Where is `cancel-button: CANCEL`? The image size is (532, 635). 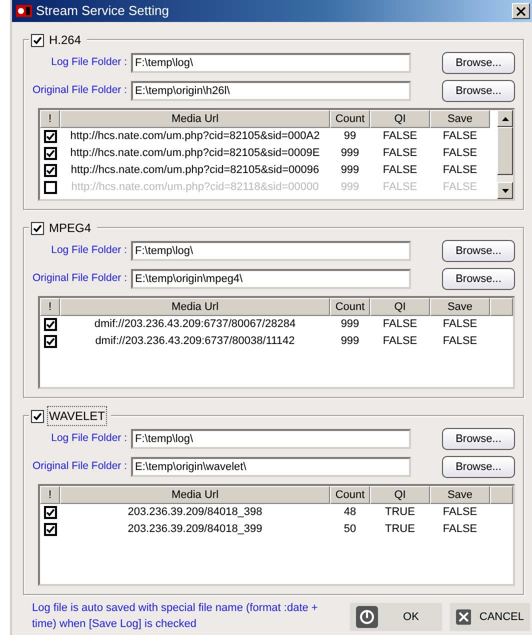
cancel-button: CANCEL is located at coordinates (490, 616).